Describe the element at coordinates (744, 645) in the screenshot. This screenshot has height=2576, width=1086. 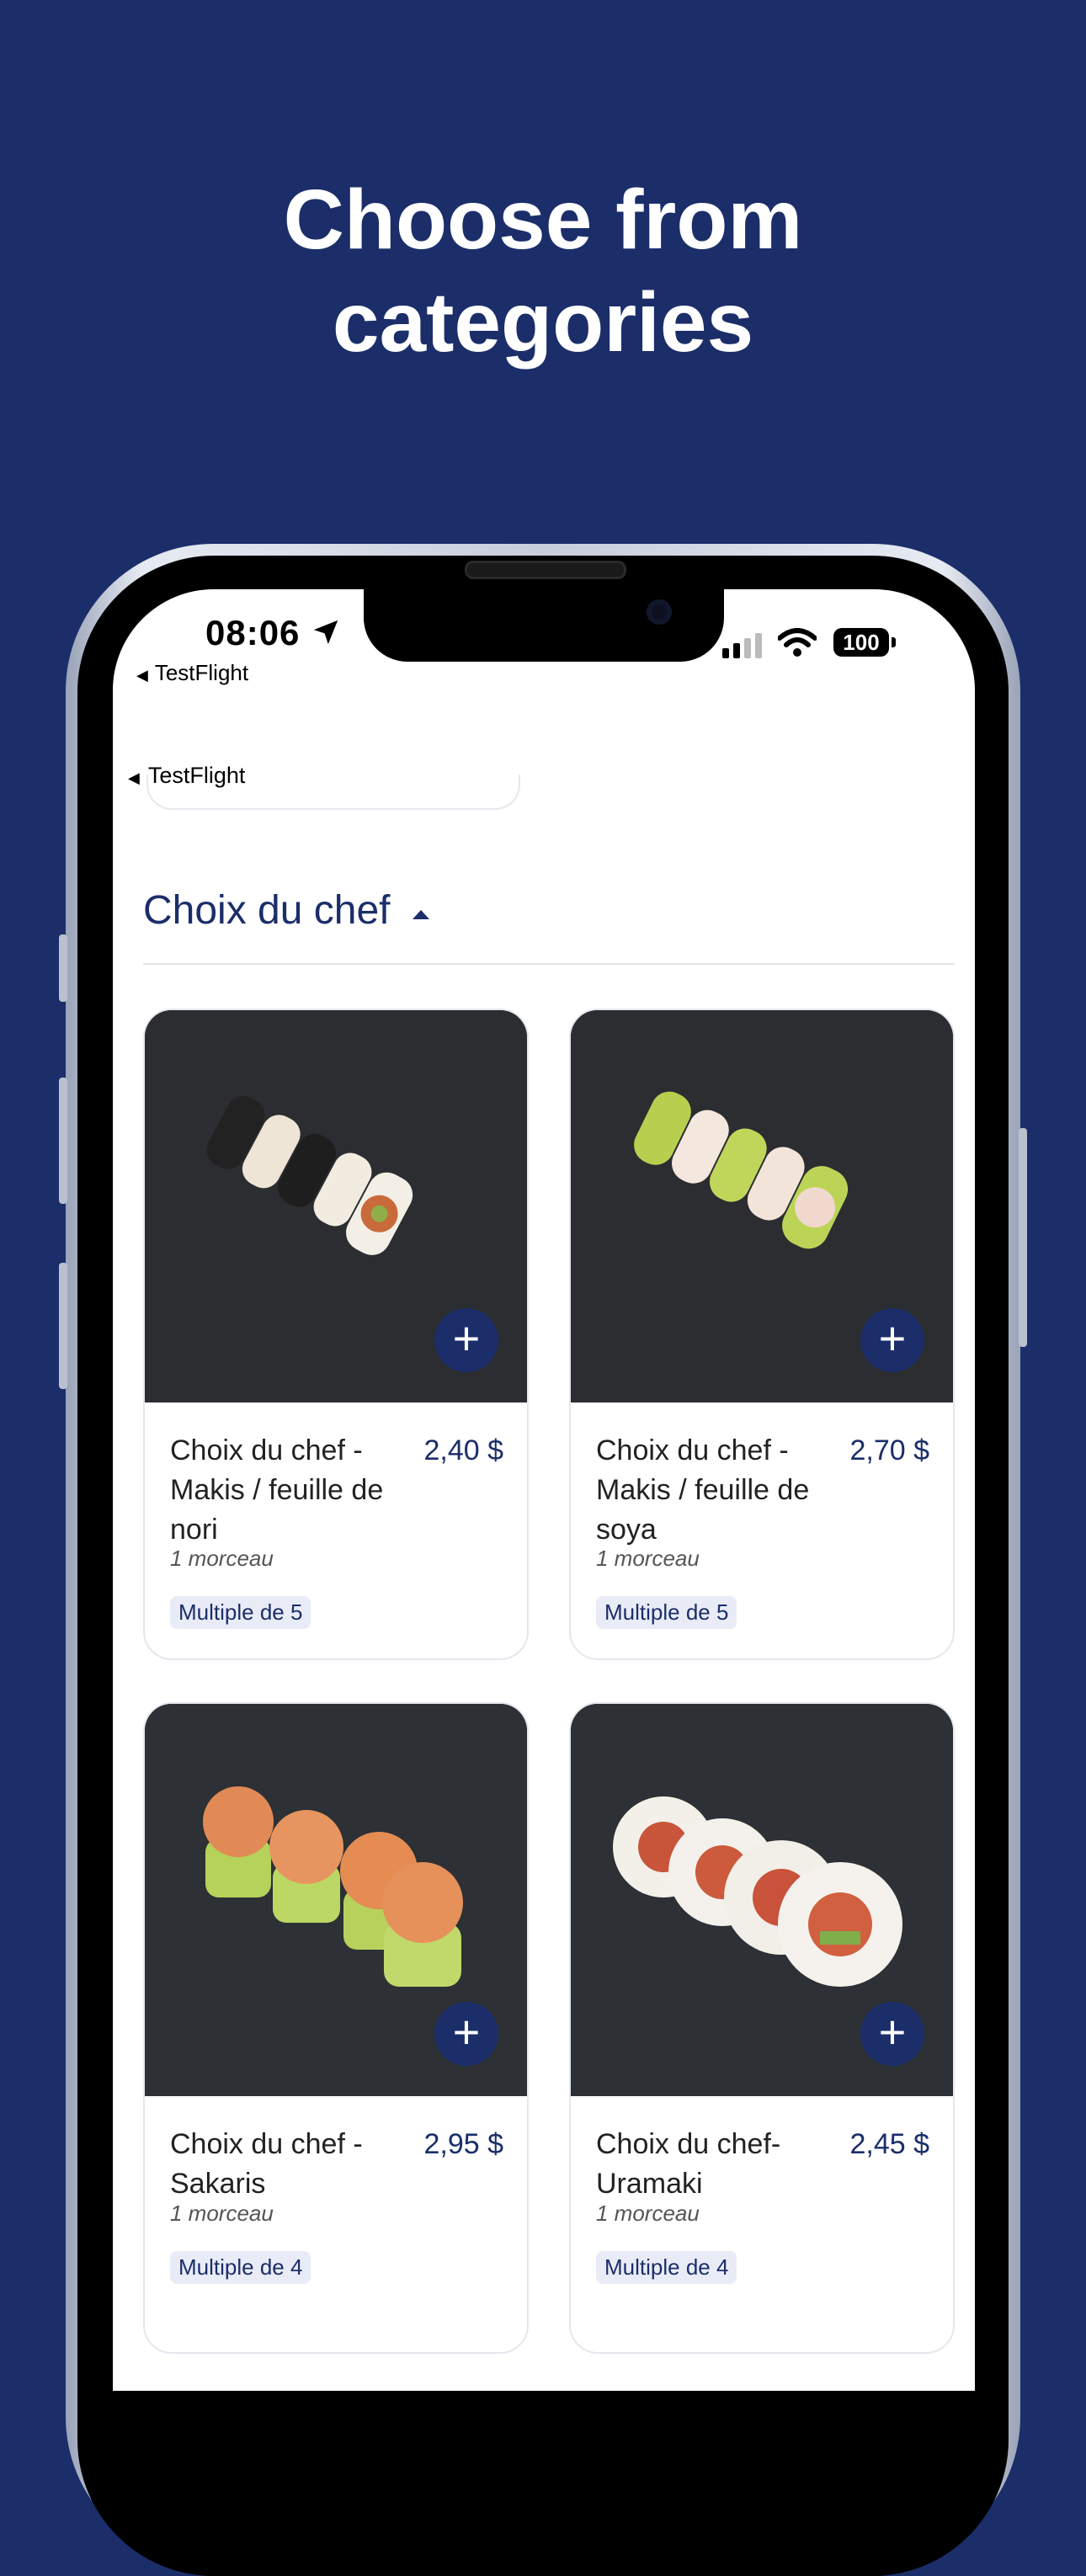
I see `cellular-signal-icon` at that location.